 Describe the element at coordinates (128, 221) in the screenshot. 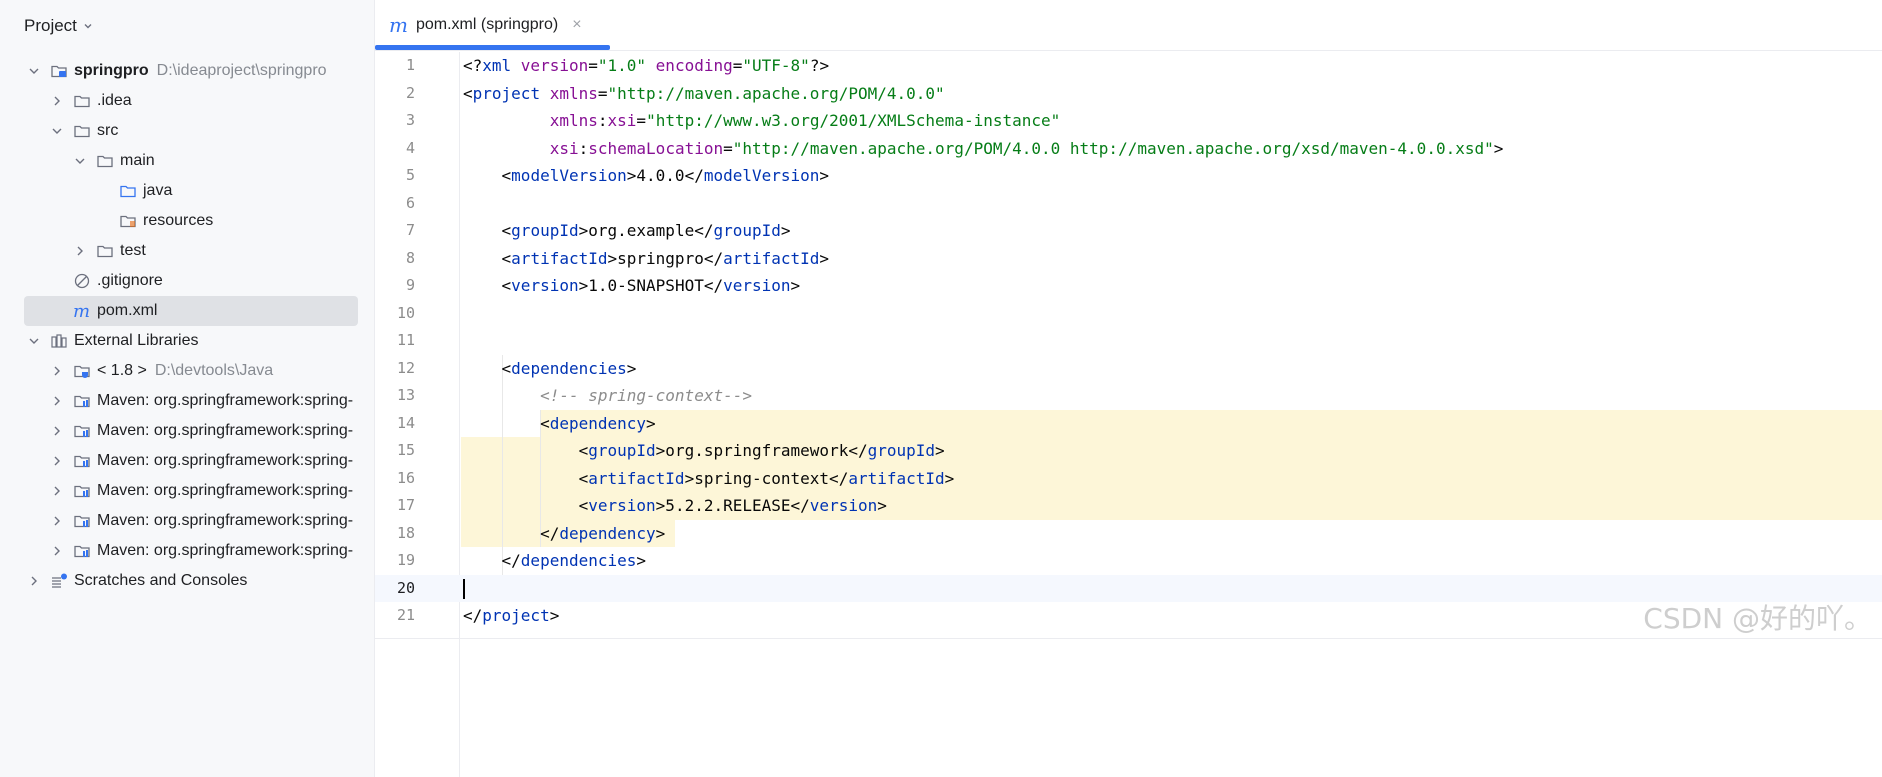

I see `resources-folder-icon` at that location.